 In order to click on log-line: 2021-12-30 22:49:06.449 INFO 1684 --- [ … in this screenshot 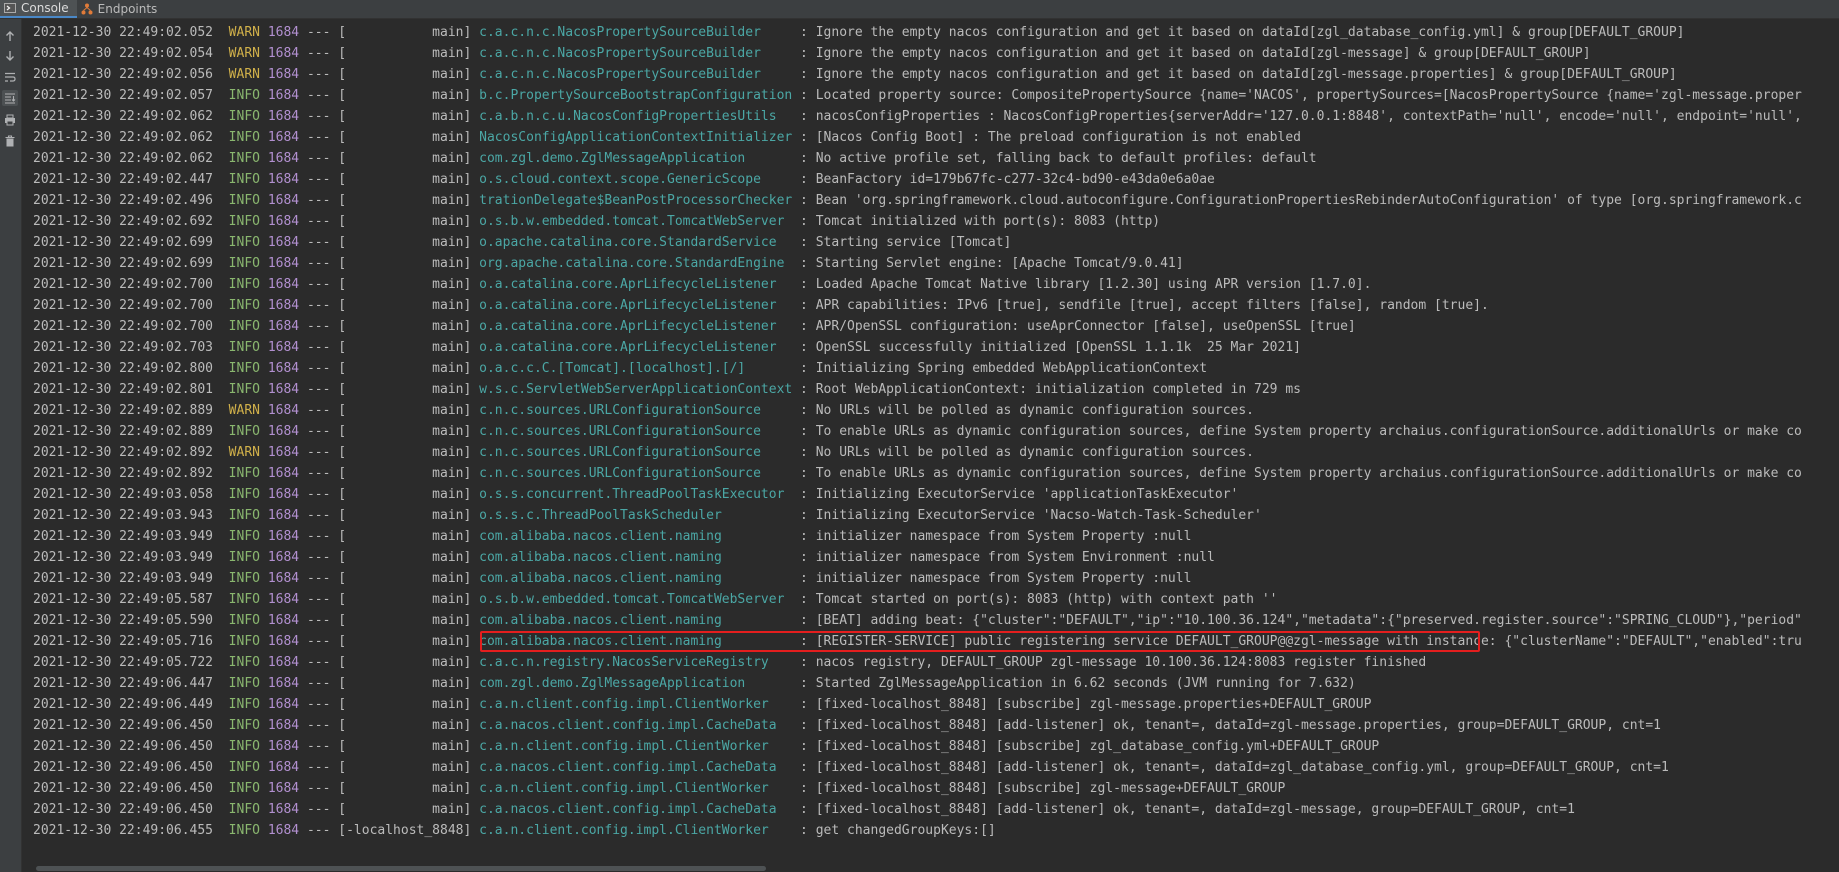, I will do `click(702, 704)`.